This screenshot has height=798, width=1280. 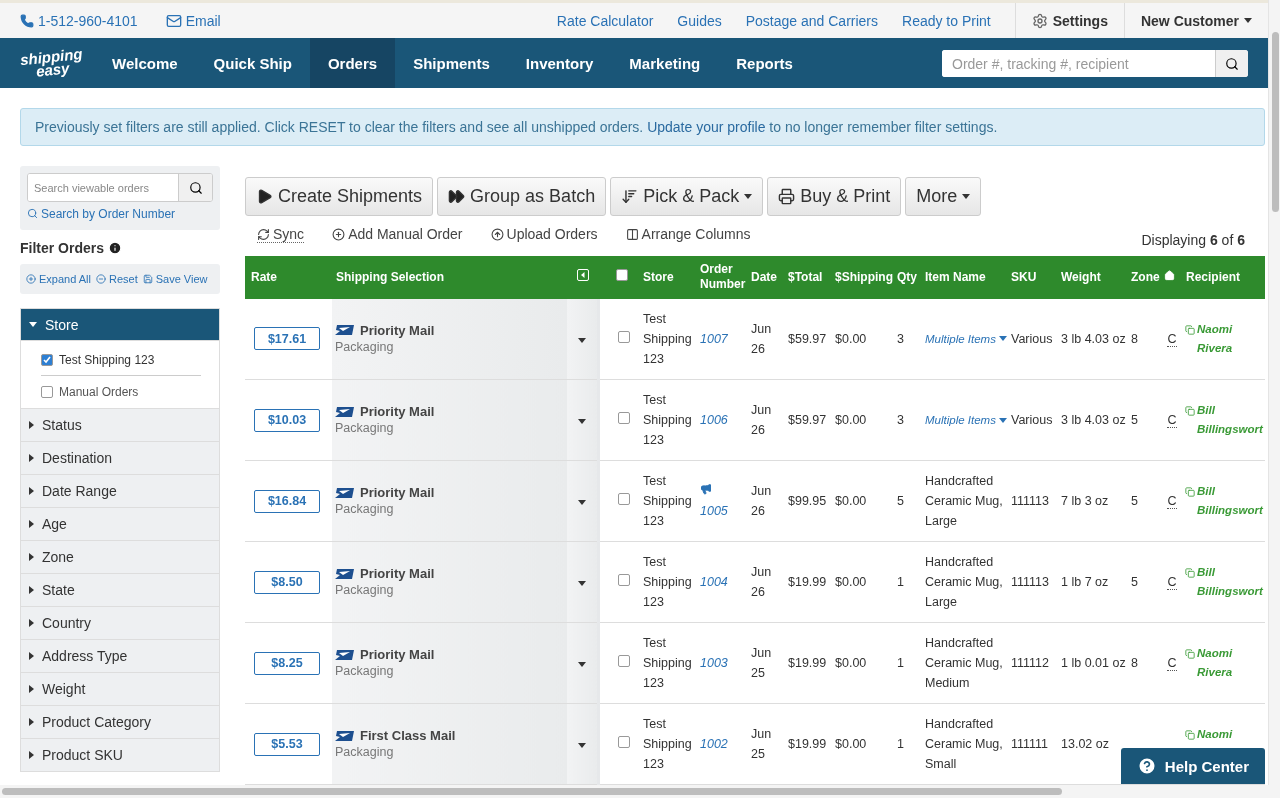 What do you see at coordinates (807, 501) in the screenshot?
I see `order-total: $99.95` at bounding box center [807, 501].